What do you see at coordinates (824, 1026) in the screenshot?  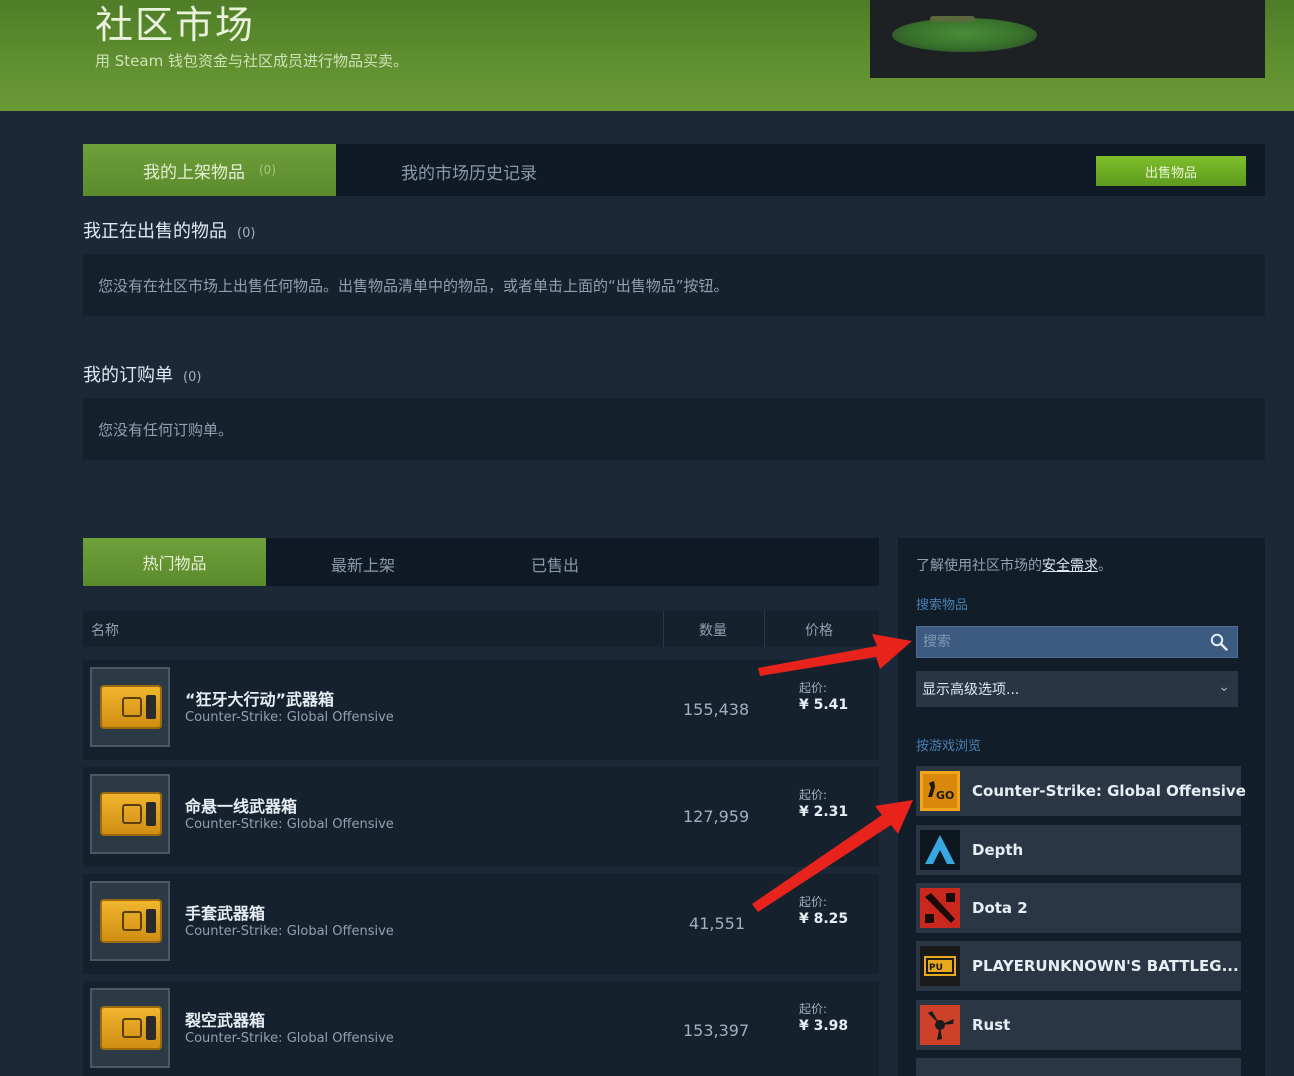 I see `price-value: ¥ 3.98` at bounding box center [824, 1026].